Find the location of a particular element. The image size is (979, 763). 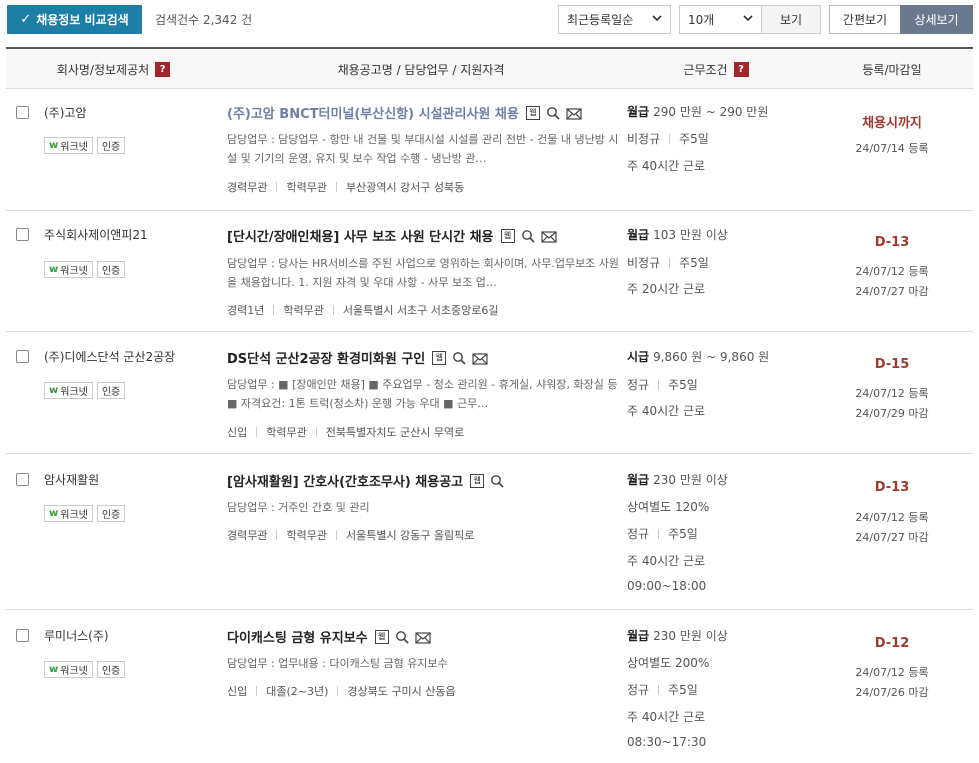

bonus: 상여별도 200% is located at coordinates (668, 663).